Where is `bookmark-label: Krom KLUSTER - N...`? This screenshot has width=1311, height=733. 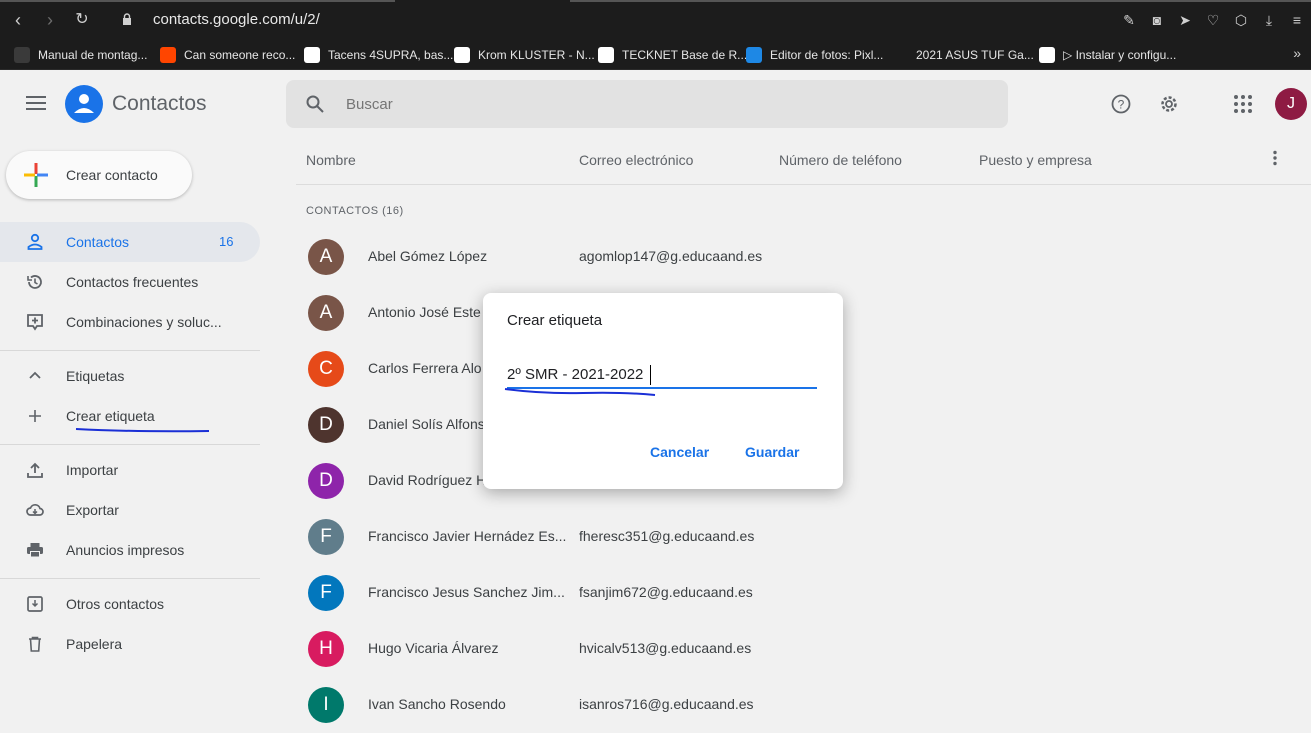 bookmark-label: Krom KLUSTER - N... is located at coordinates (536, 55).